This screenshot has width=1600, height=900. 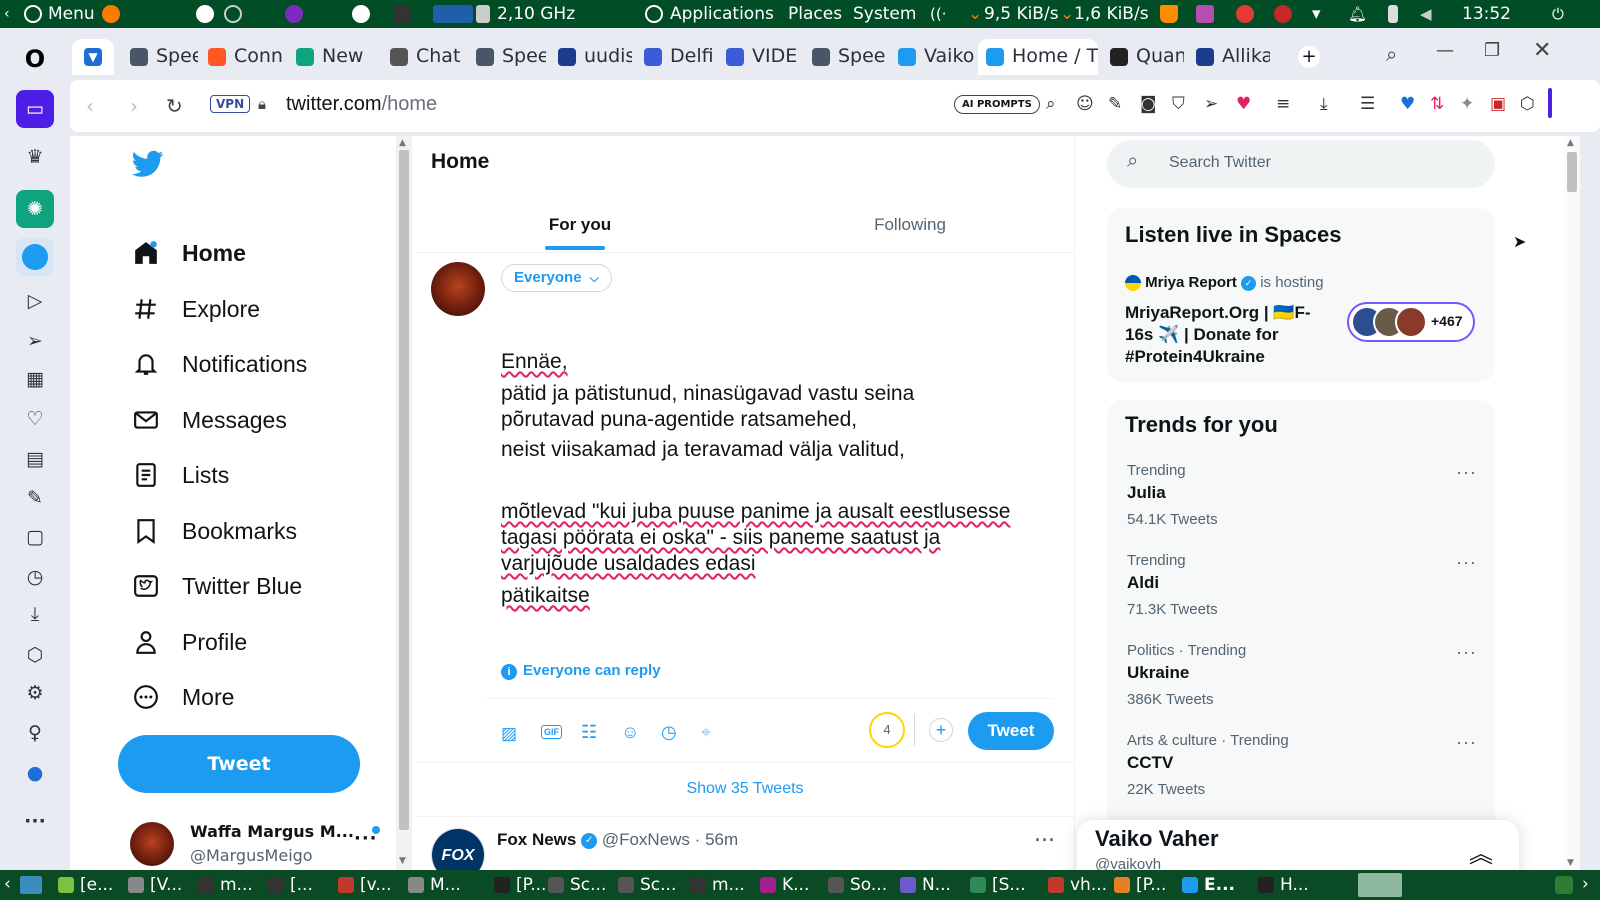 What do you see at coordinates (1245, 14) in the screenshot?
I see `notification-badge-icon` at bounding box center [1245, 14].